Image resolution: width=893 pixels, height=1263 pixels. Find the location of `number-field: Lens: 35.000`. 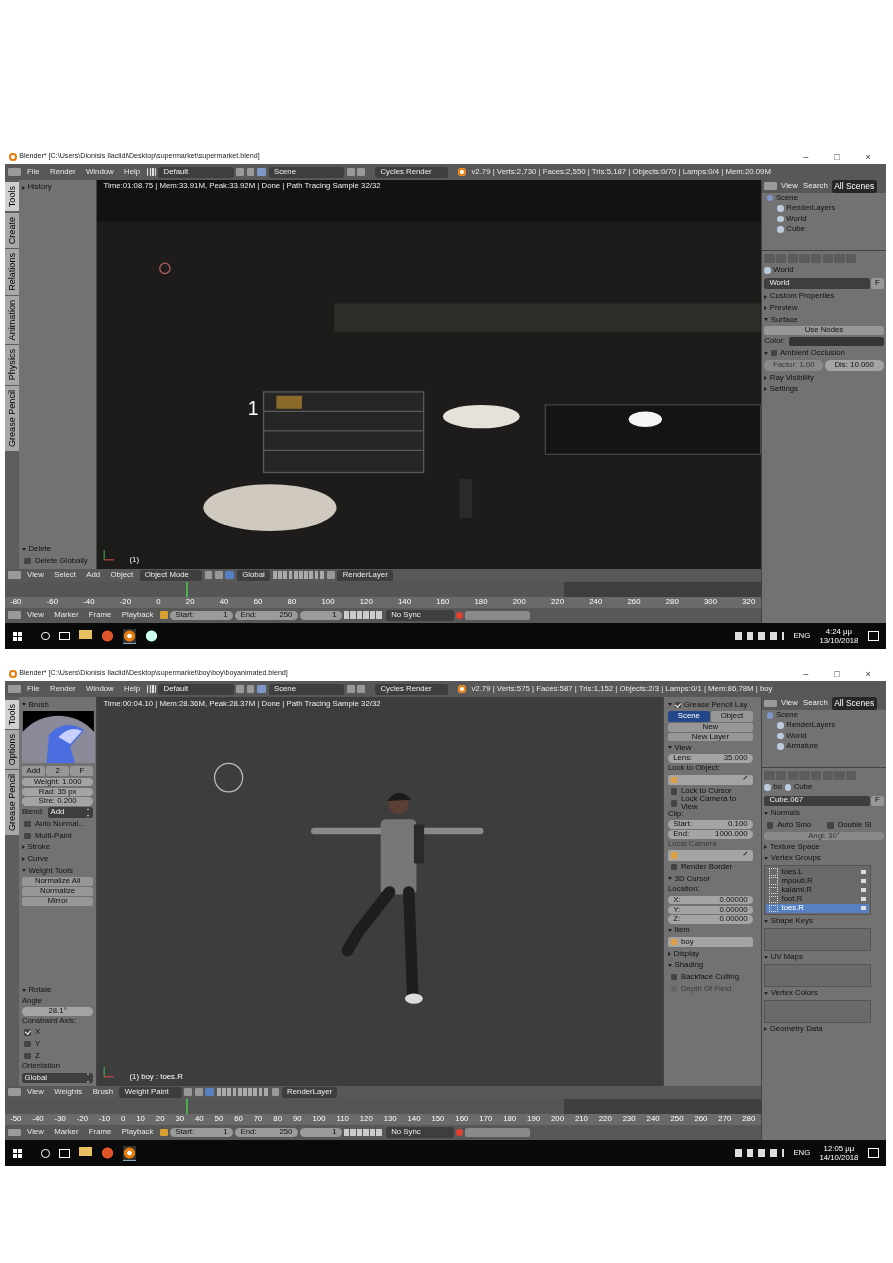

number-field: Lens: 35.000 is located at coordinates (710, 758).